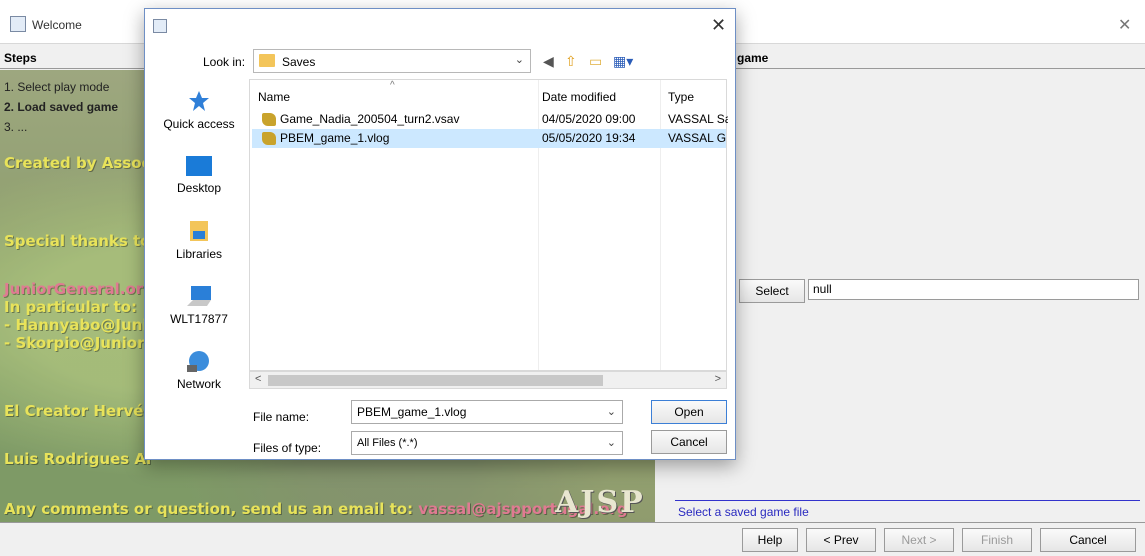 The image size is (1145, 556). Describe the element at coordinates (299, 62) in the screenshot. I see `look-in-value: Saves` at that location.